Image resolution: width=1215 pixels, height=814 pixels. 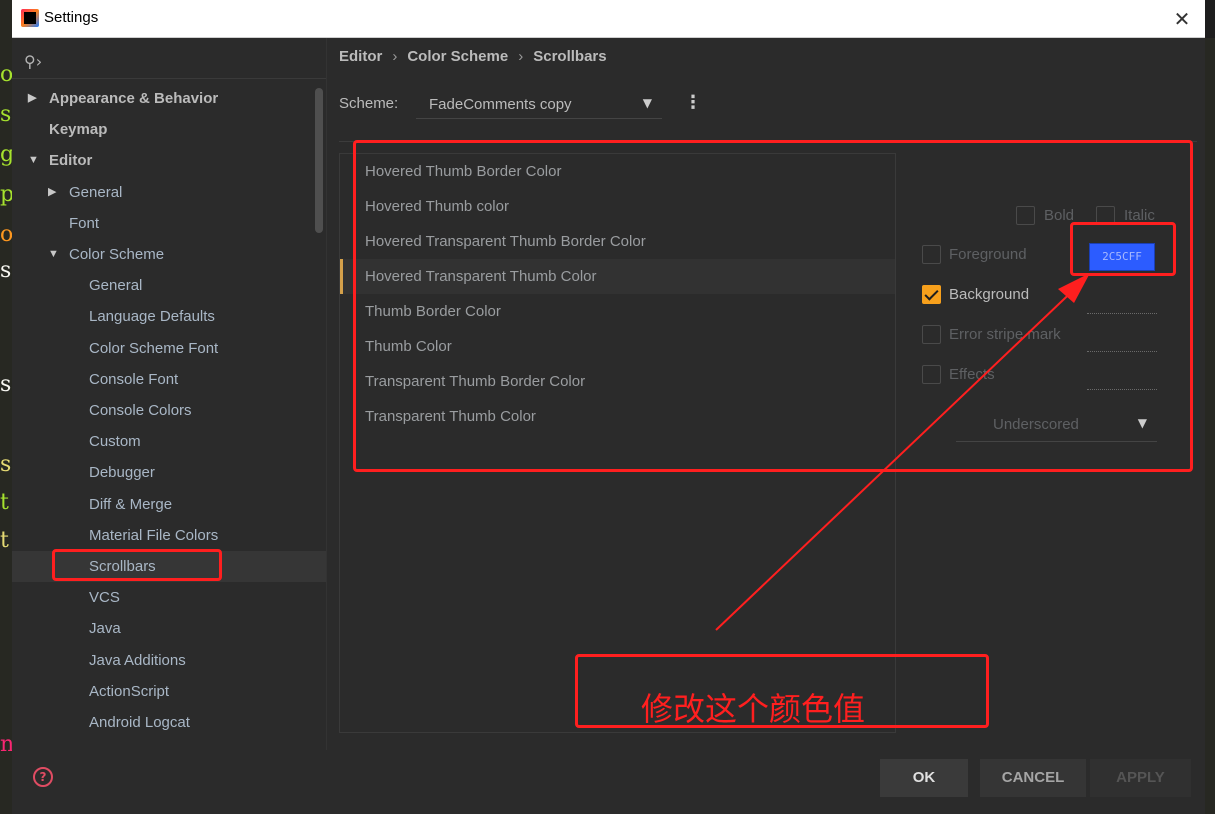 What do you see at coordinates (902, 452) in the screenshot?
I see `annotation-arrow` at bounding box center [902, 452].